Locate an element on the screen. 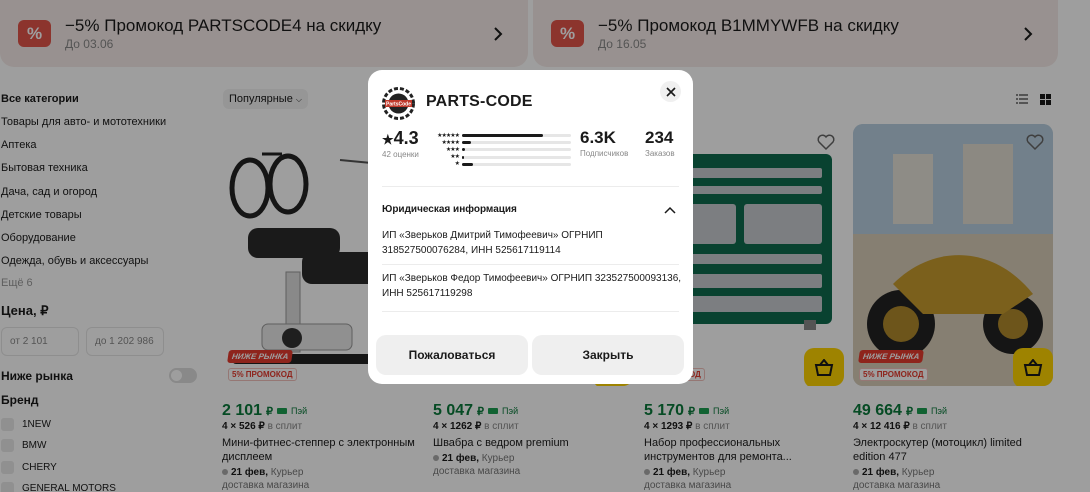 The width and height of the screenshot is (1090, 492). close-icon is located at coordinates (670, 91).